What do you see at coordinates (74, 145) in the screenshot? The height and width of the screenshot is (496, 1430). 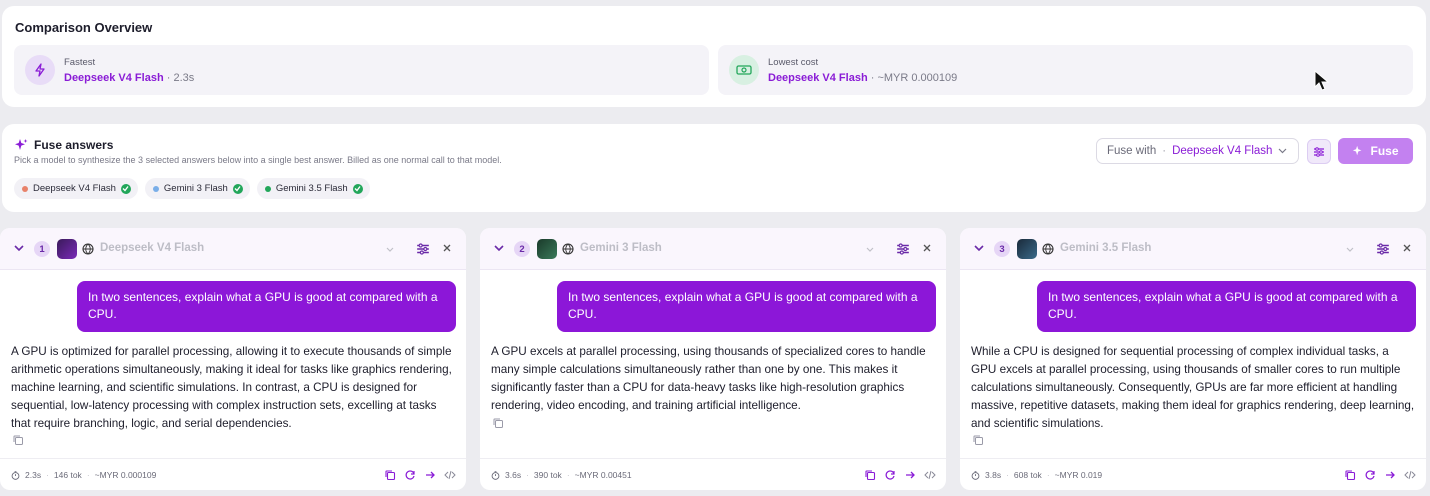 I see `fuse-answers-title: Fuse answers` at bounding box center [74, 145].